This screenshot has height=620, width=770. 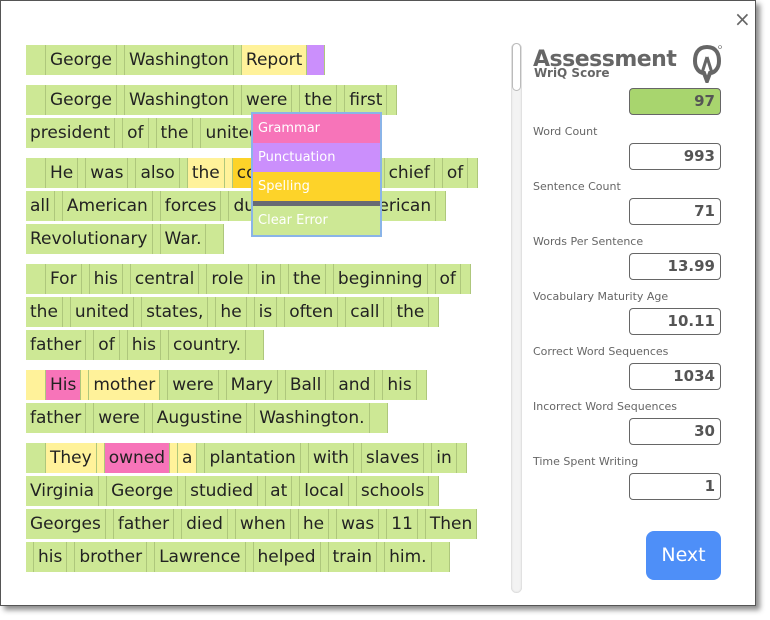 What do you see at coordinates (266, 312) in the screenshot?
I see `word-token: is` at bounding box center [266, 312].